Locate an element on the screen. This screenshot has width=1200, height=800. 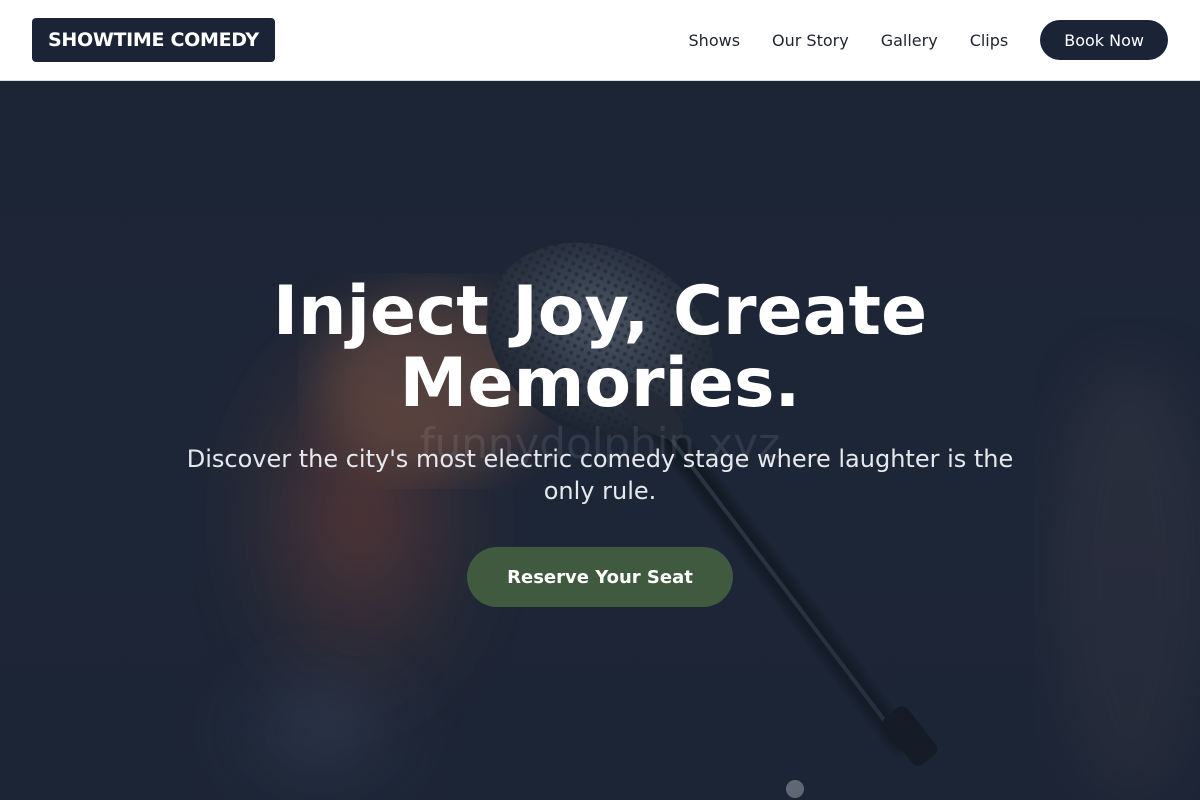
book-now-button: Book Now is located at coordinates (1104, 40).